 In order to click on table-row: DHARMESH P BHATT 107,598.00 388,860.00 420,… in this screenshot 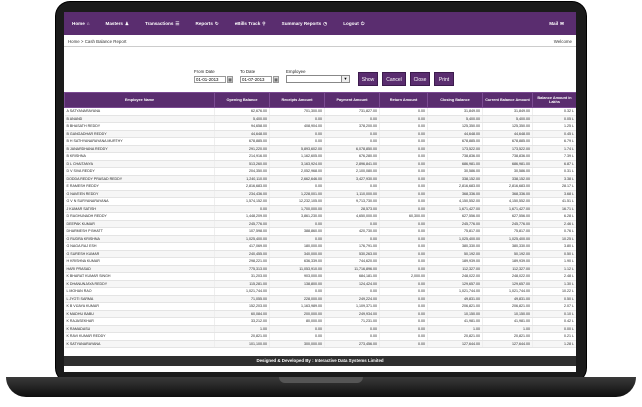, I will do `click(320, 231)`.